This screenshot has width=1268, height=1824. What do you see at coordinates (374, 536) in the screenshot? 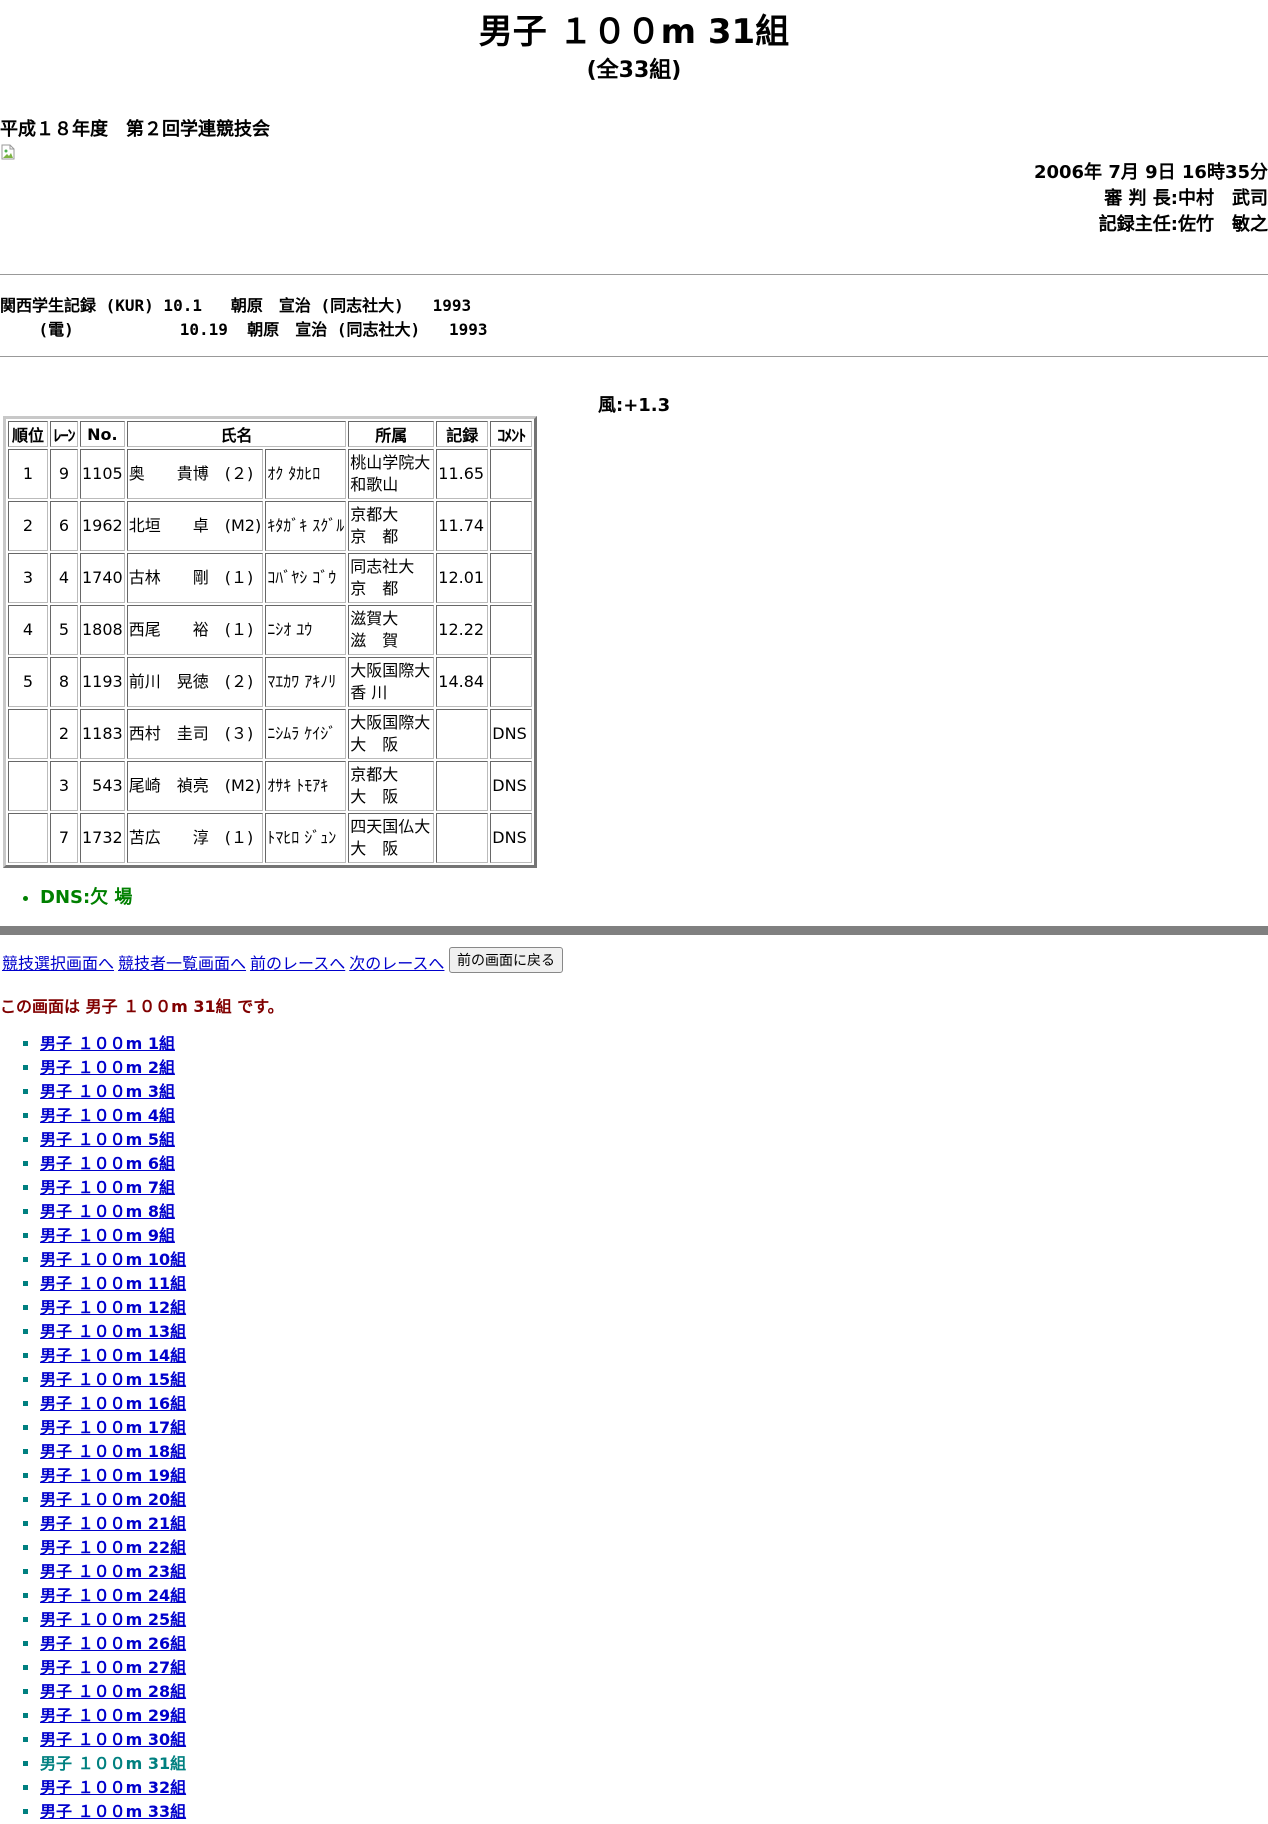
I see `team-prefecture: 京 都` at bounding box center [374, 536].